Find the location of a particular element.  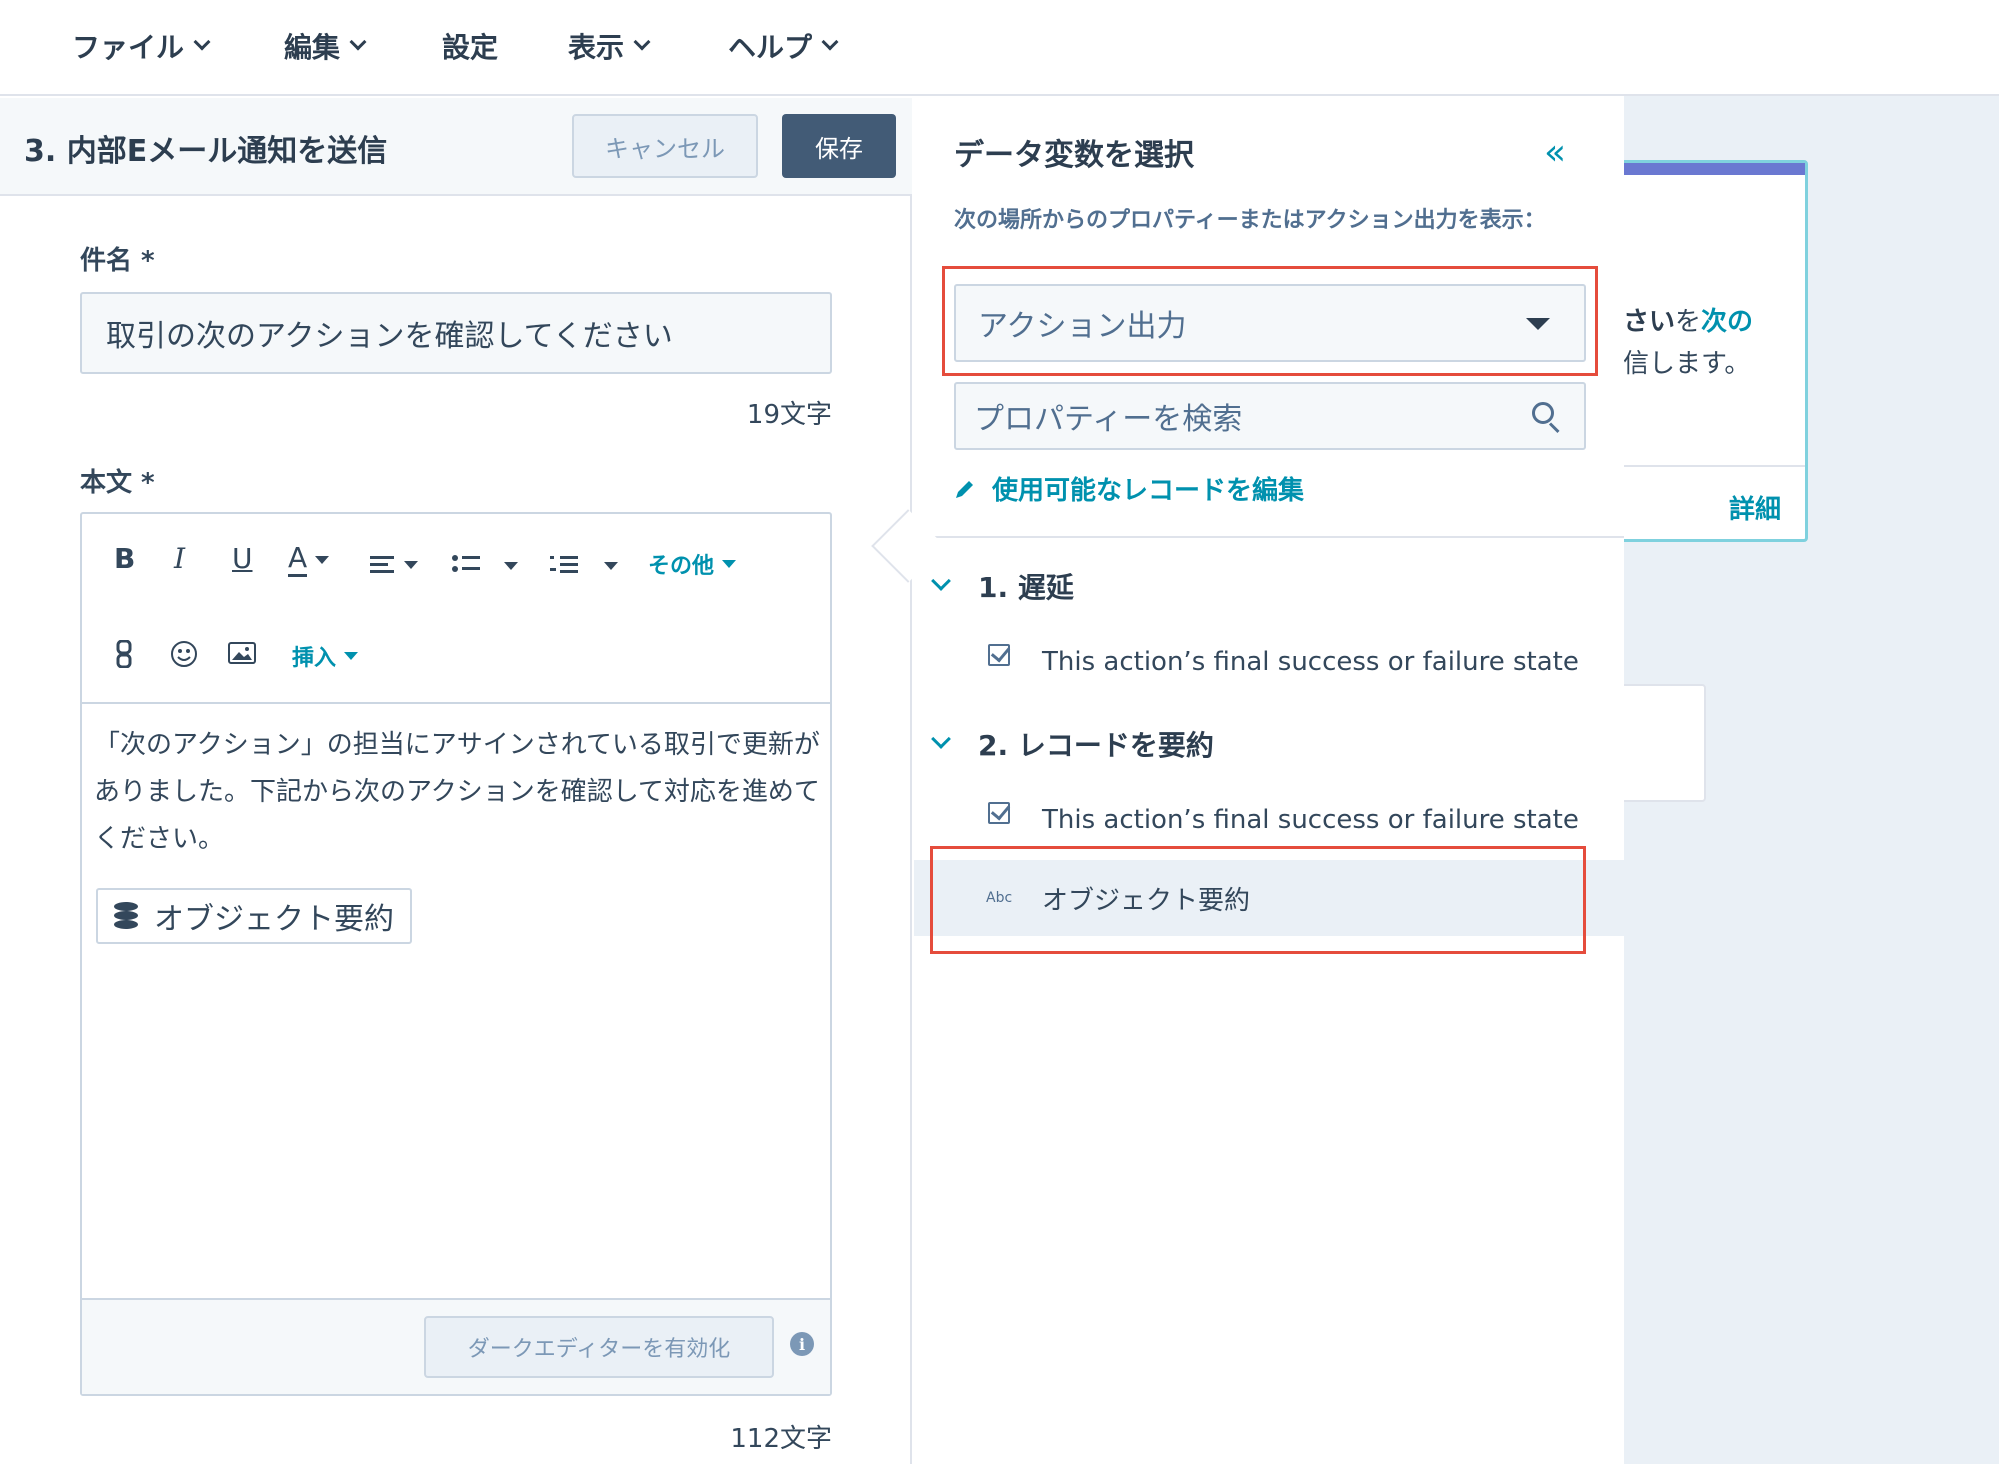

cancel-button: キャンセル is located at coordinates (665, 146).